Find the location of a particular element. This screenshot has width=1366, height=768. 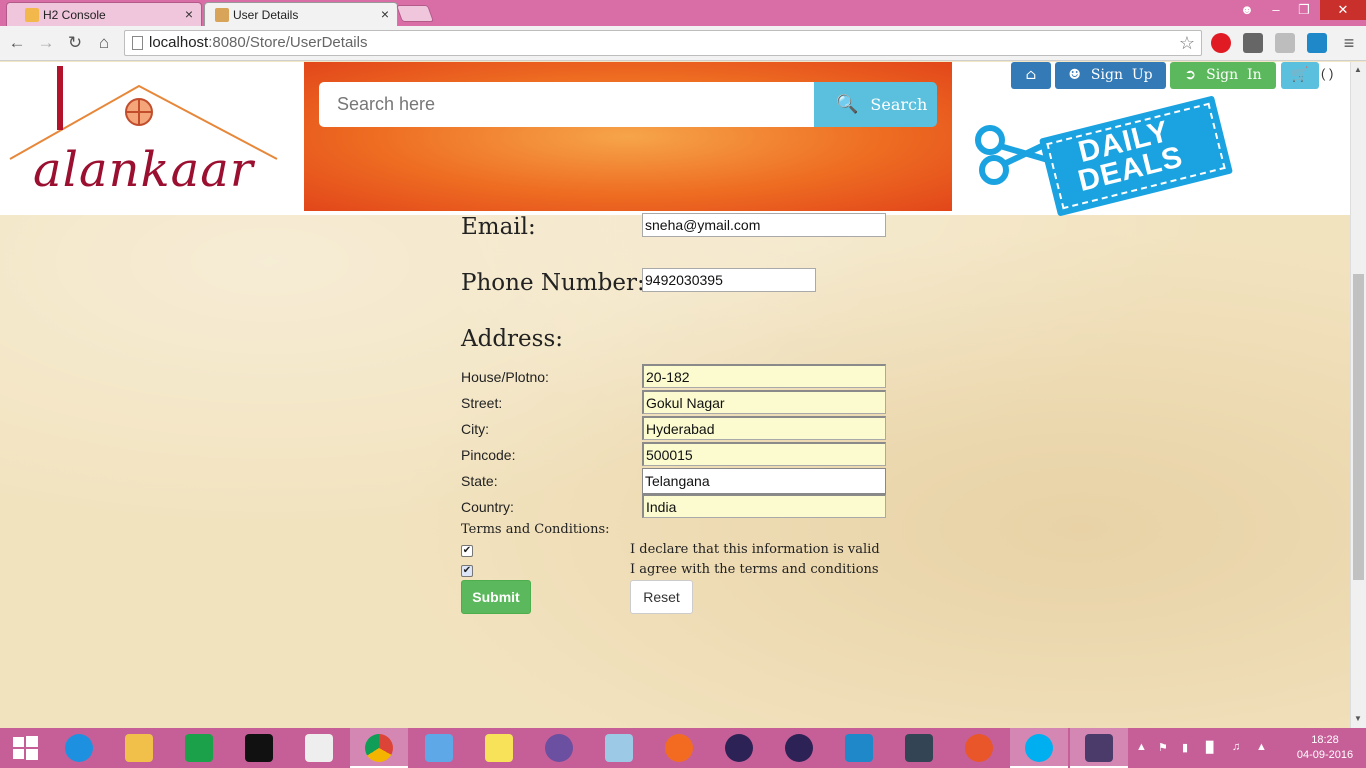

network-icon: ▉ is located at coordinates (1213, 748).